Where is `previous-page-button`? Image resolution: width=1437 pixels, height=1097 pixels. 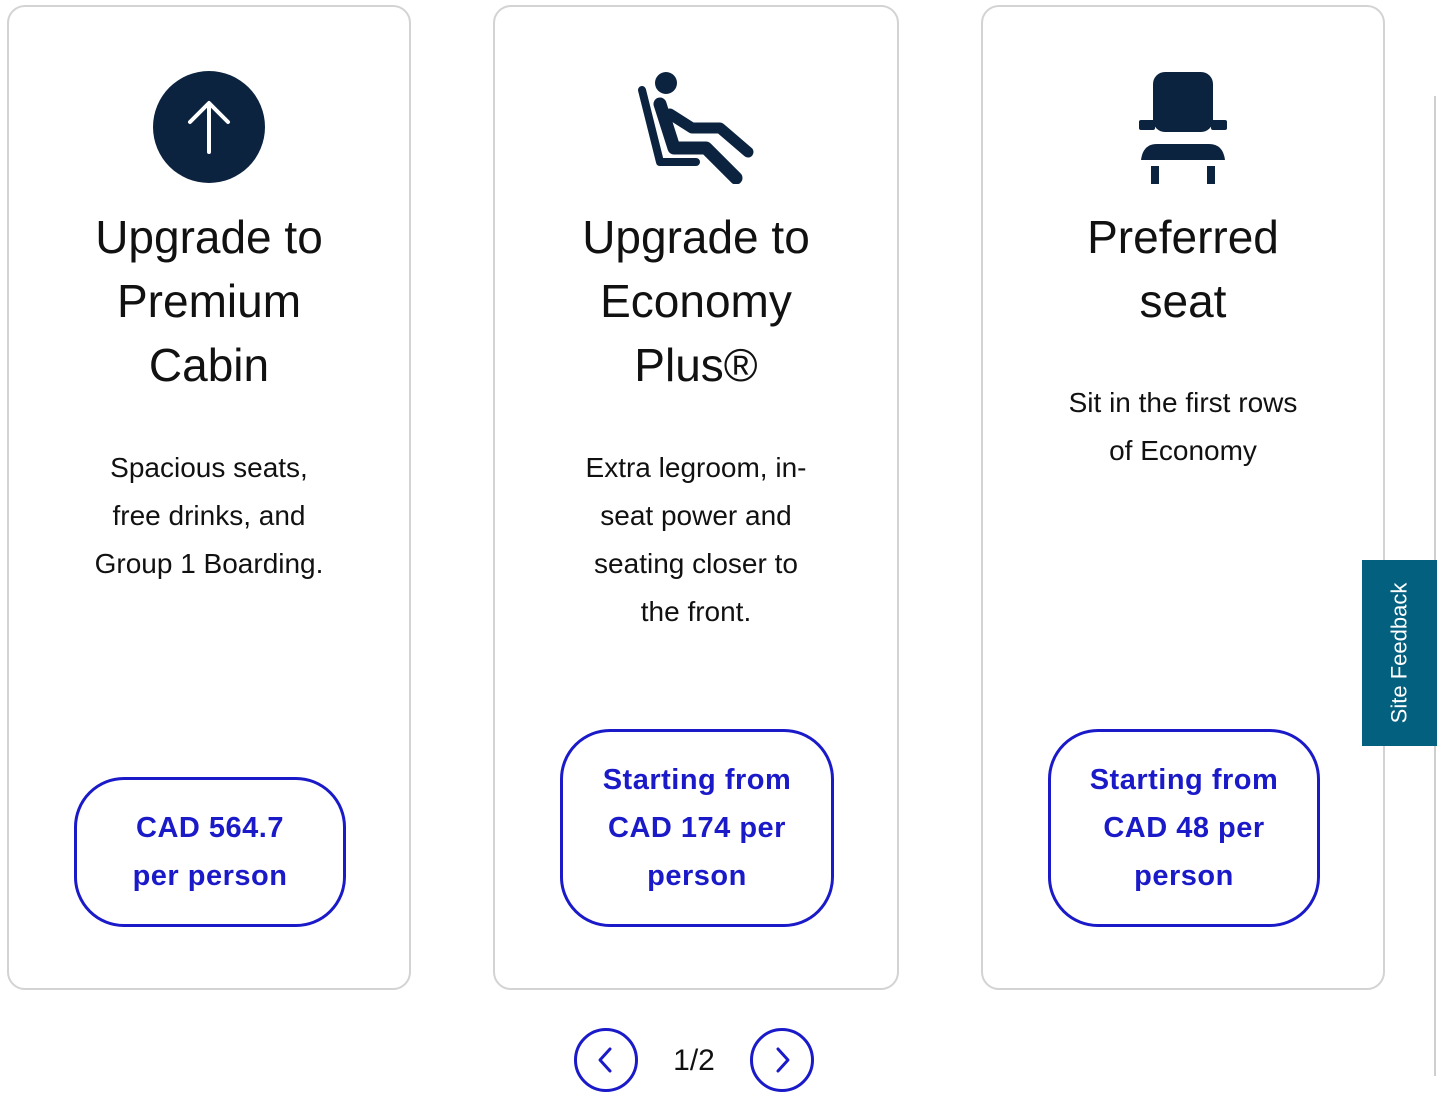
previous-page-button is located at coordinates (606, 1060).